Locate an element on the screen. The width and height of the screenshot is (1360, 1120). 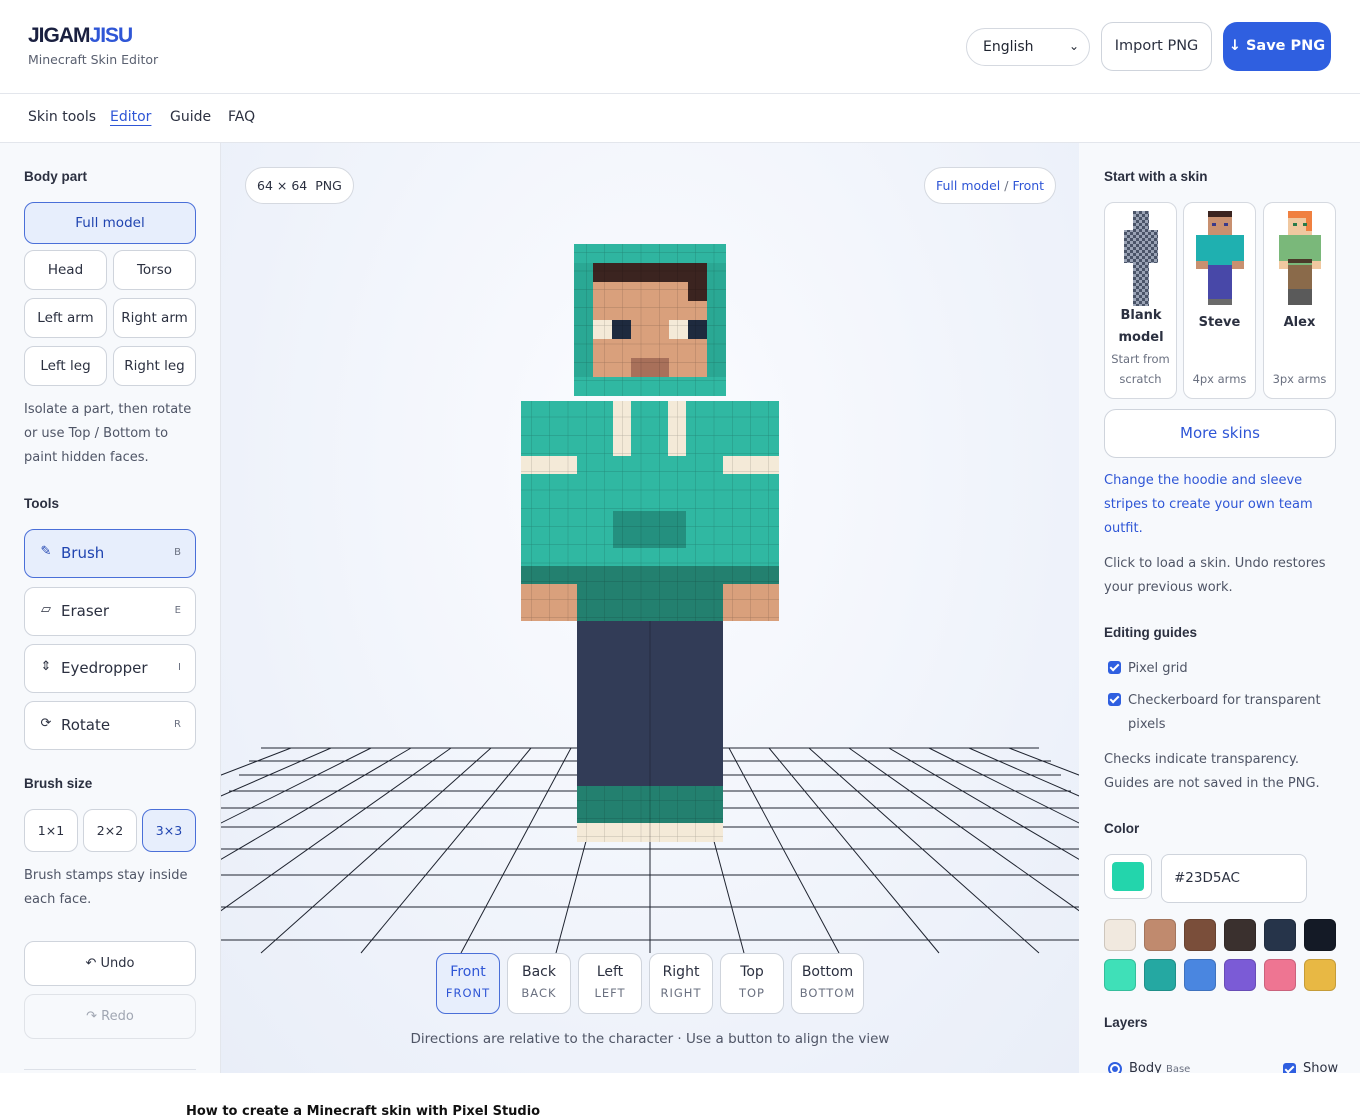
eyedropper-icon: ⇕ is located at coordinates (46, 666).